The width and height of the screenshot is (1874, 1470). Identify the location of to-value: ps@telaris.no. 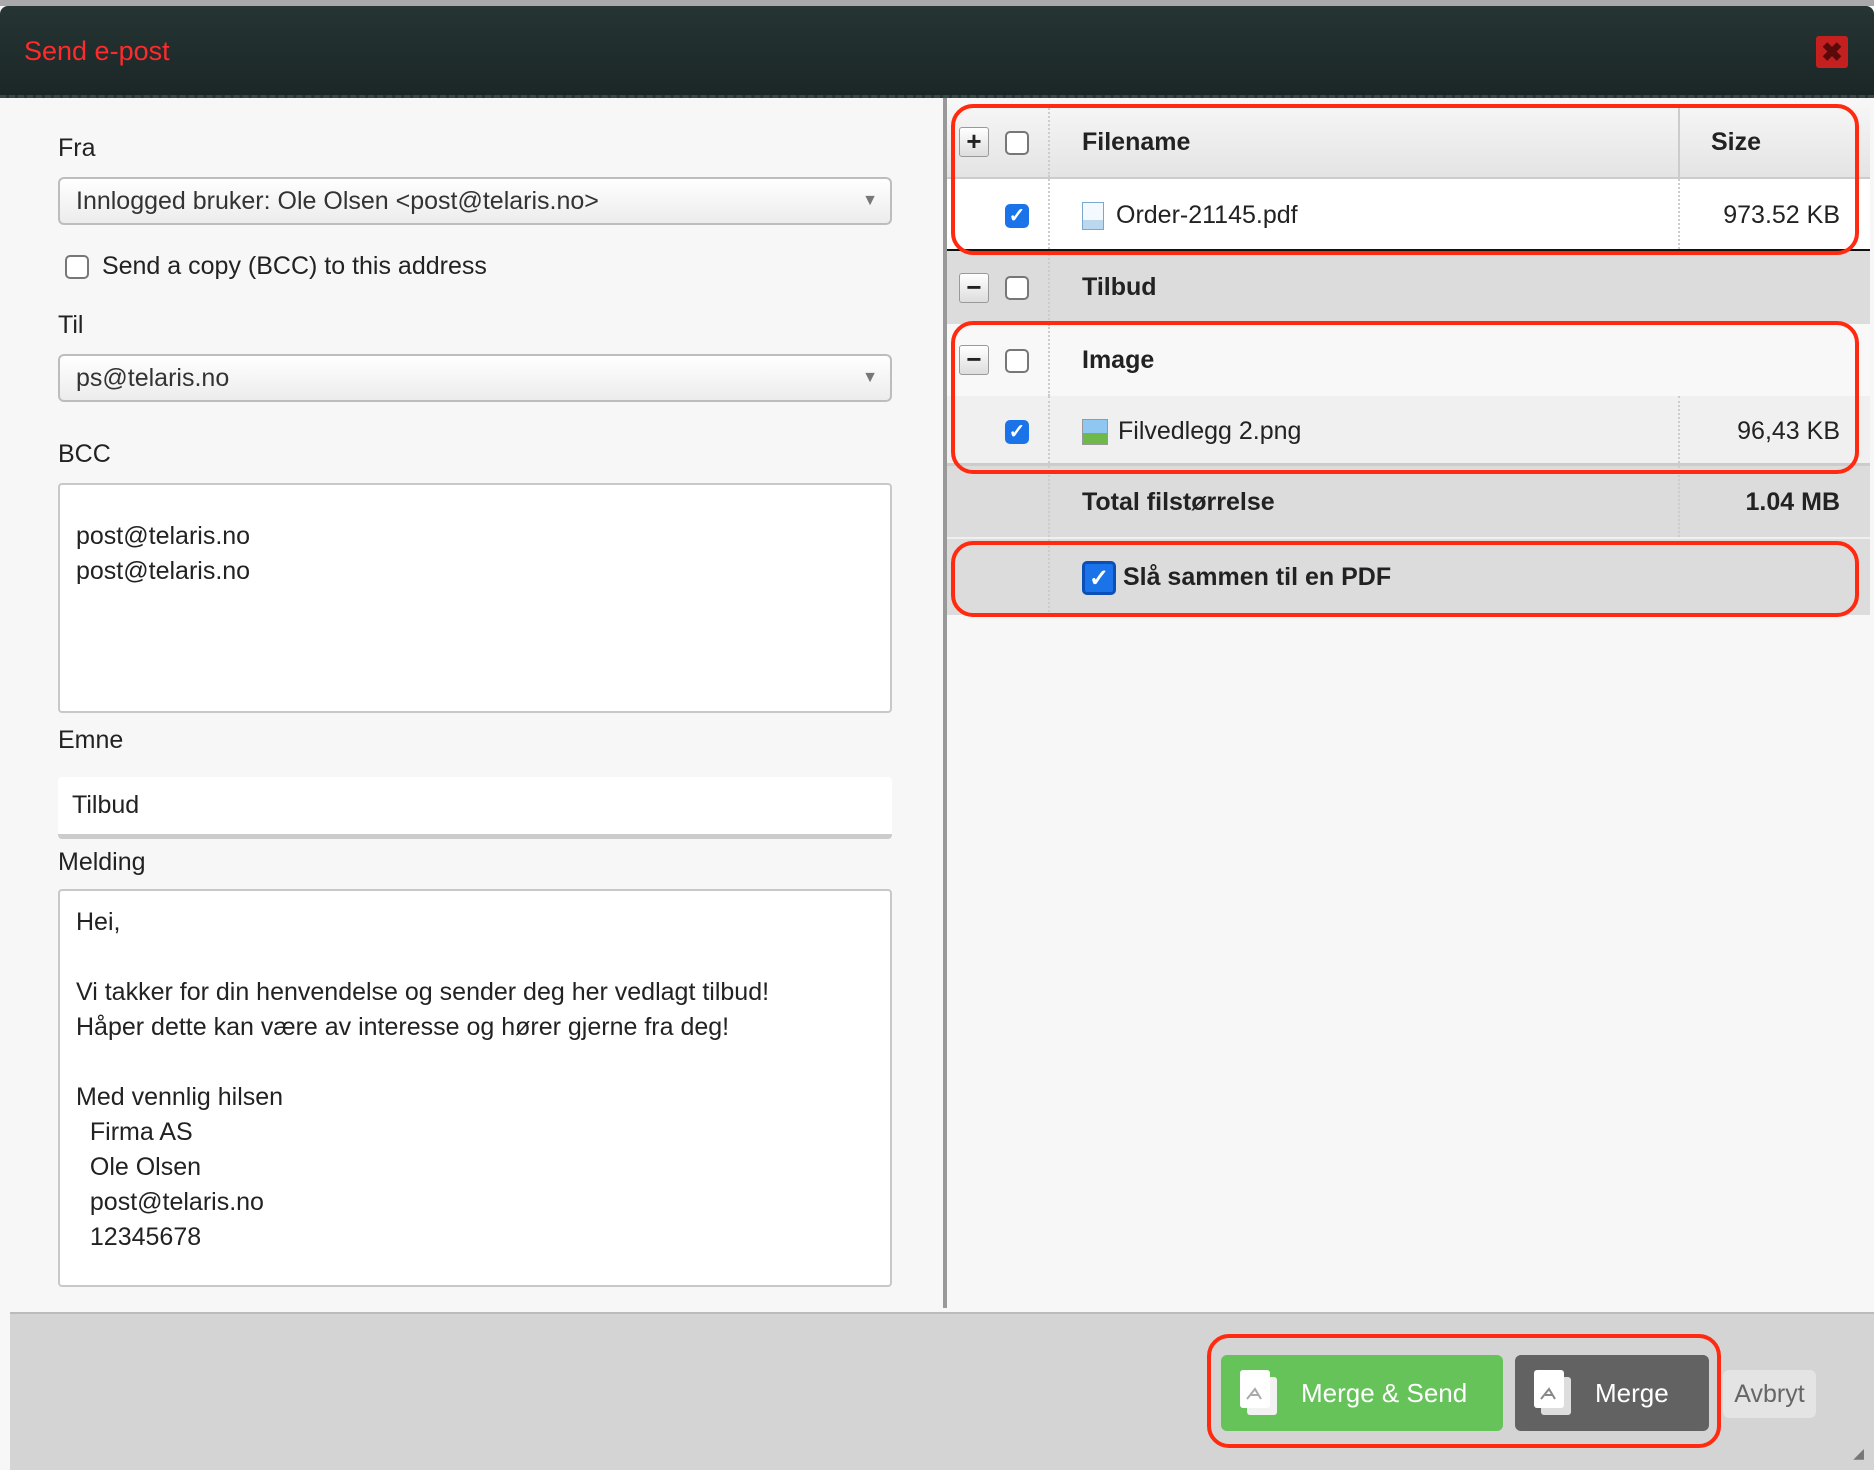
(153, 378).